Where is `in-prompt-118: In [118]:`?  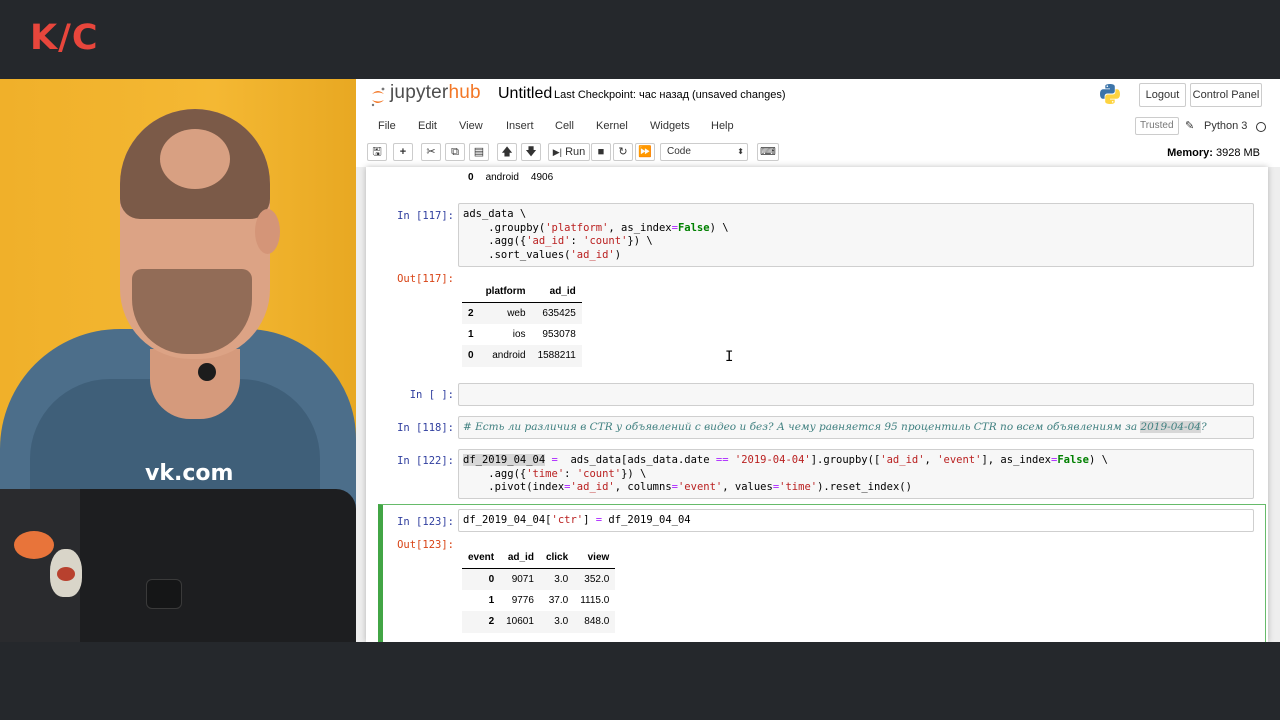
in-prompt-118: In [118]: is located at coordinates (425, 428).